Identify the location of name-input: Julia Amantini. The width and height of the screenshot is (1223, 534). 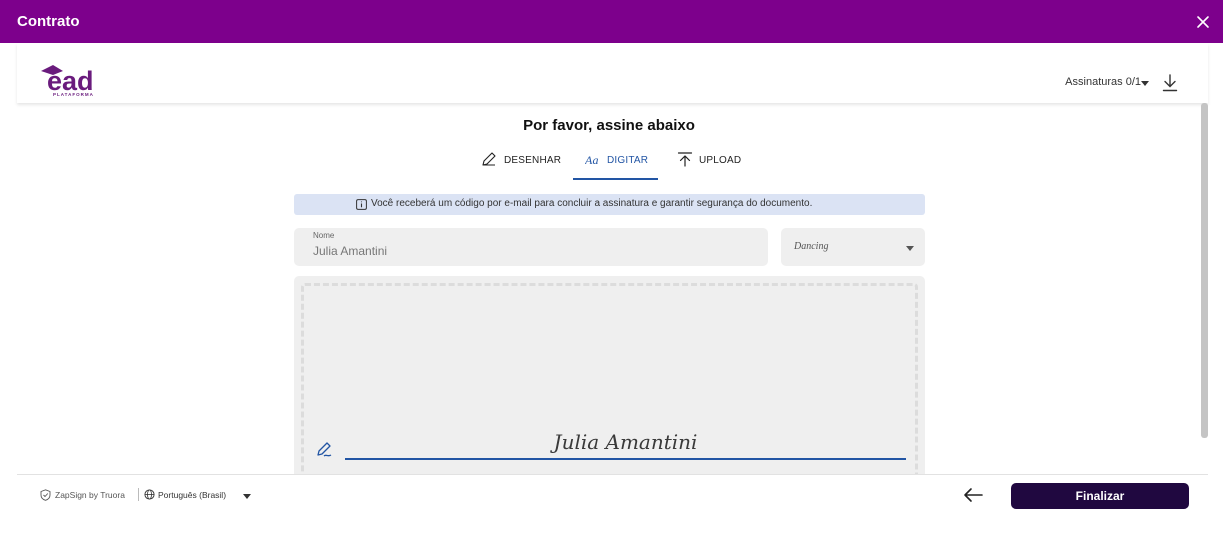
(350, 251).